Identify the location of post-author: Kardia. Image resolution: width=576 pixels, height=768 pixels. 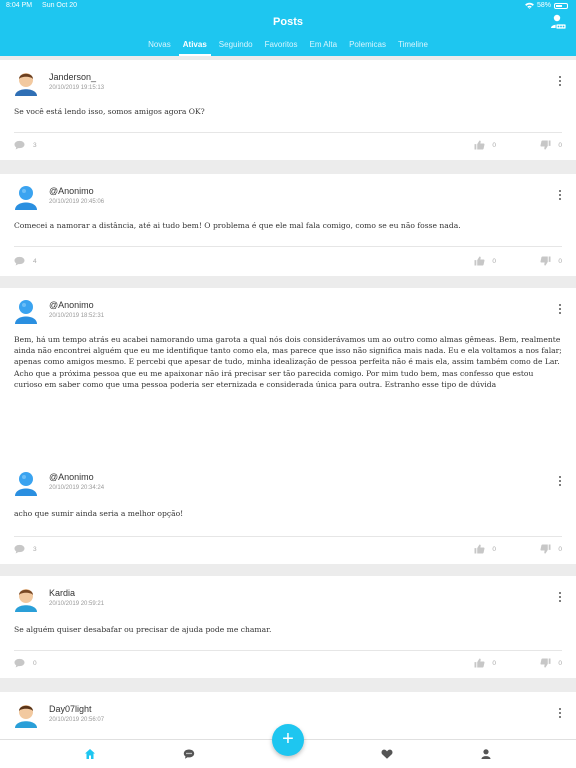
(62, 593).